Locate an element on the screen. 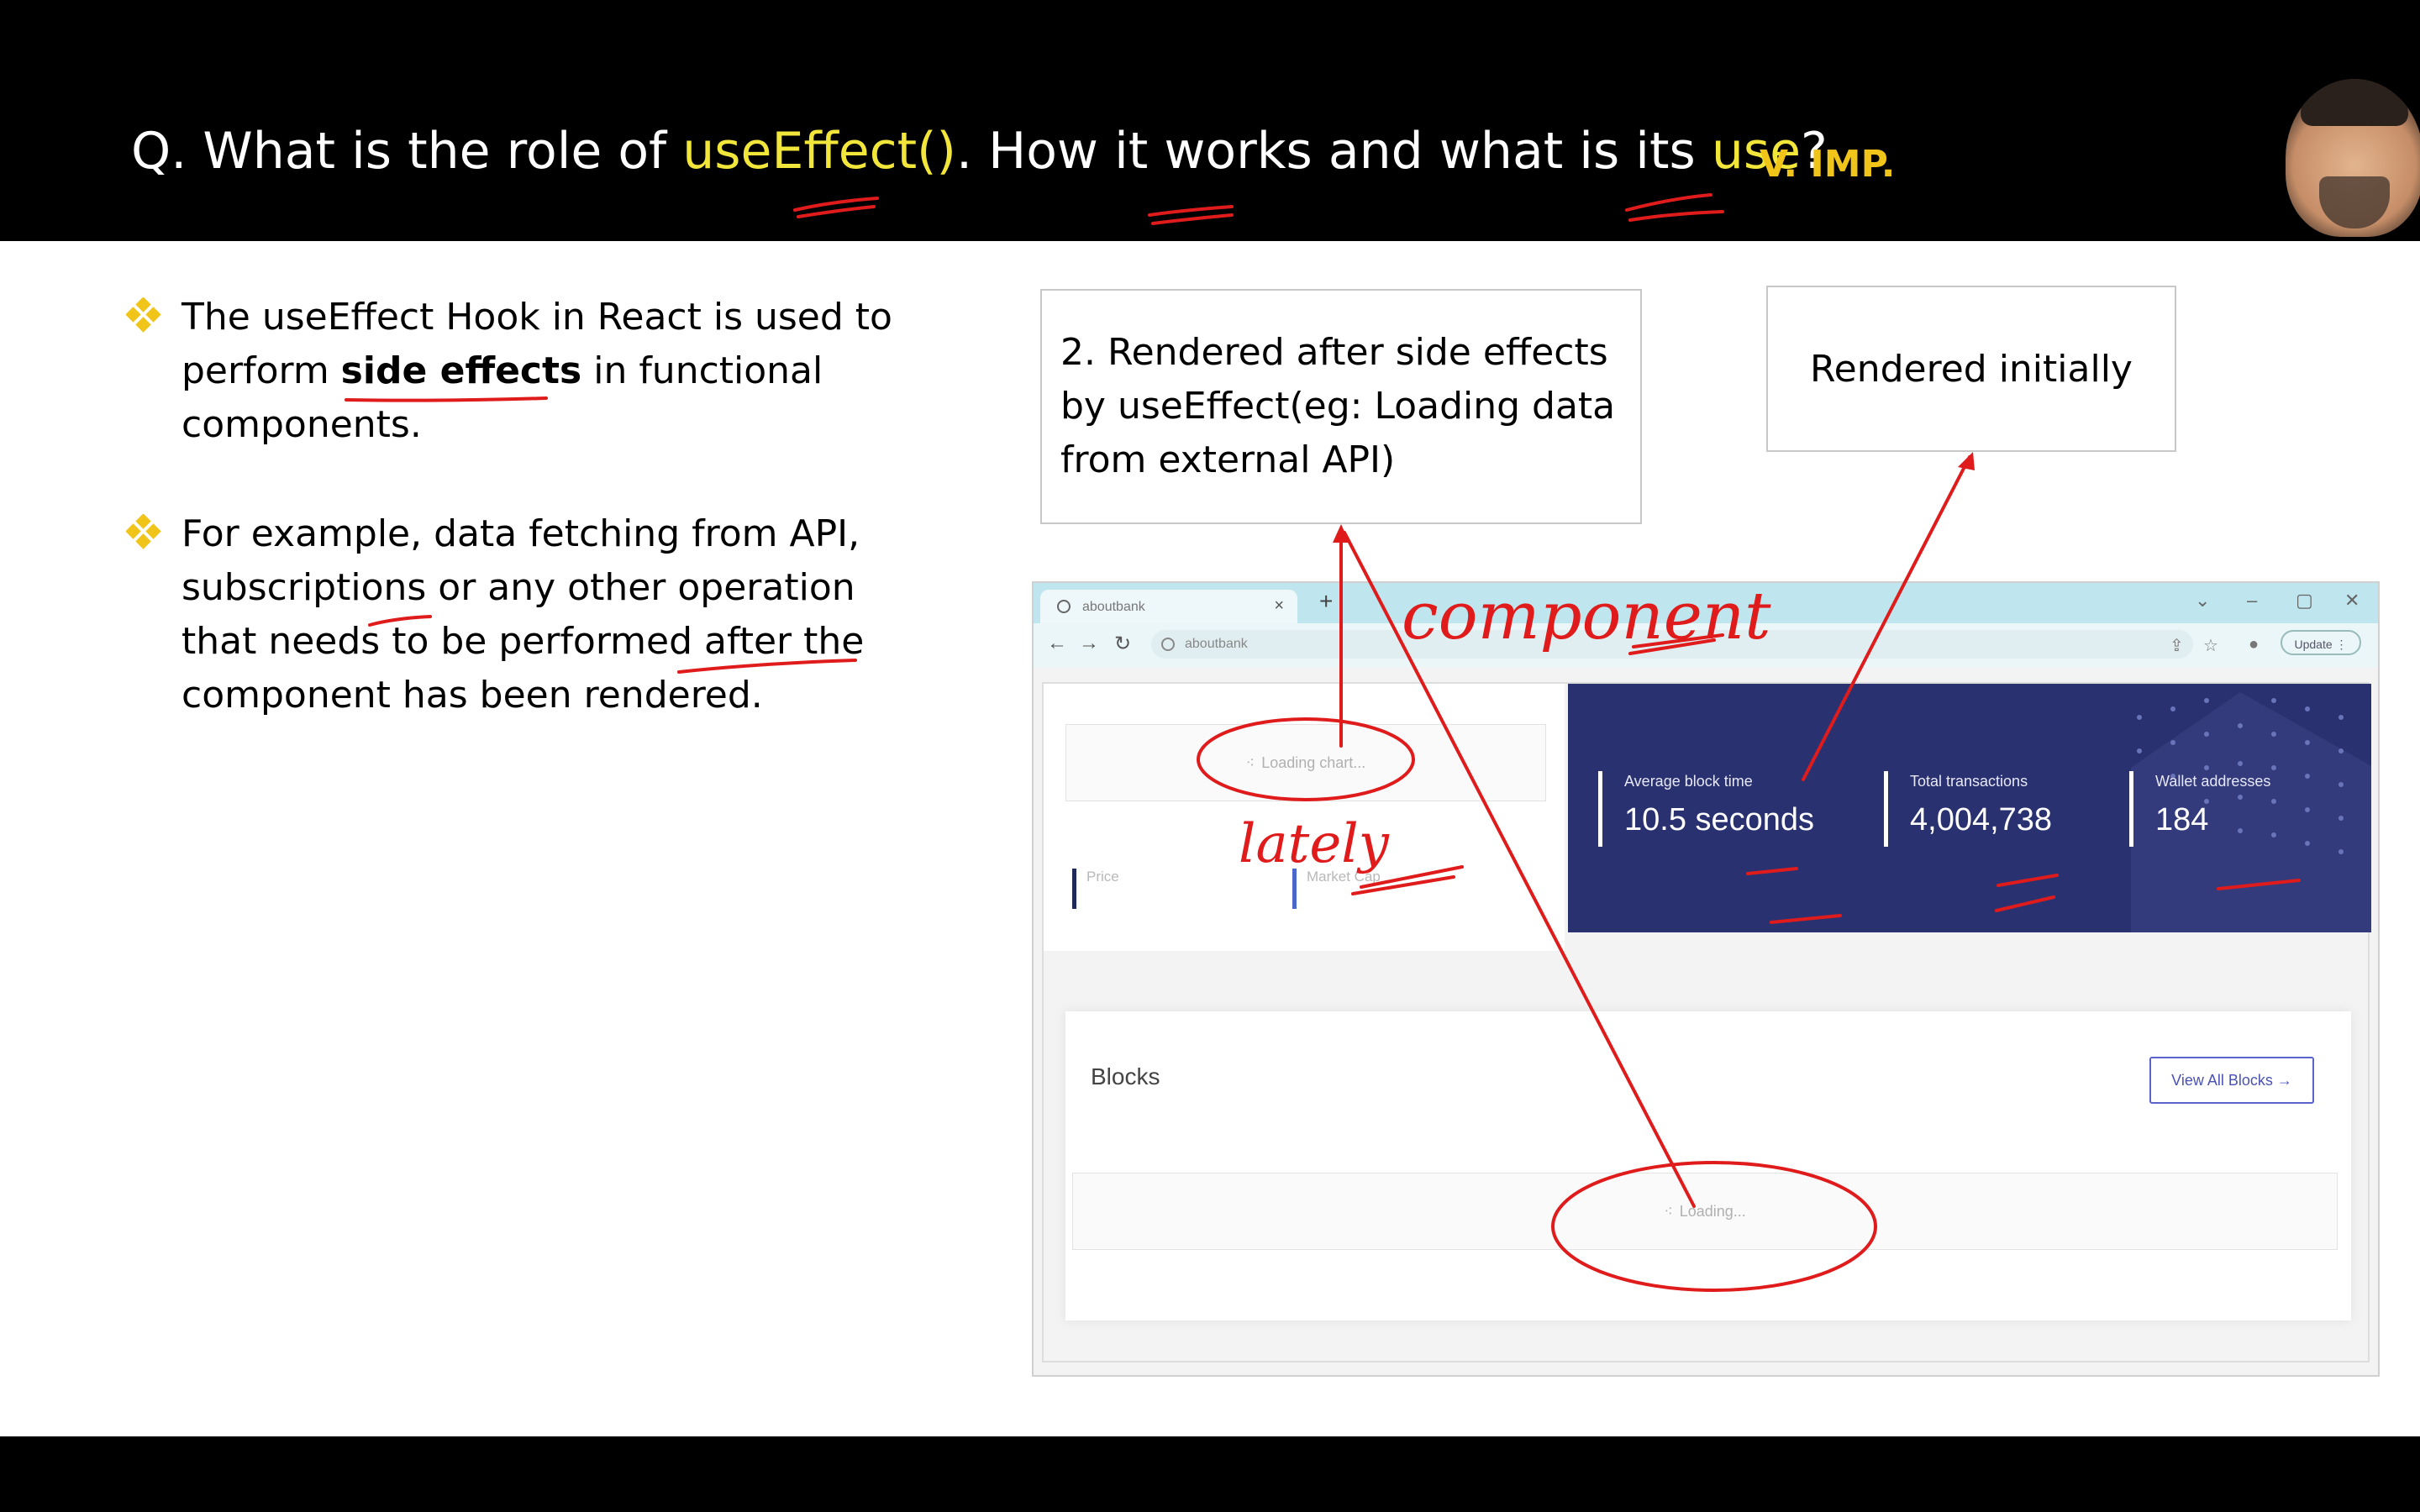  minimize-icon: – is located at coordinates (2252, 601).